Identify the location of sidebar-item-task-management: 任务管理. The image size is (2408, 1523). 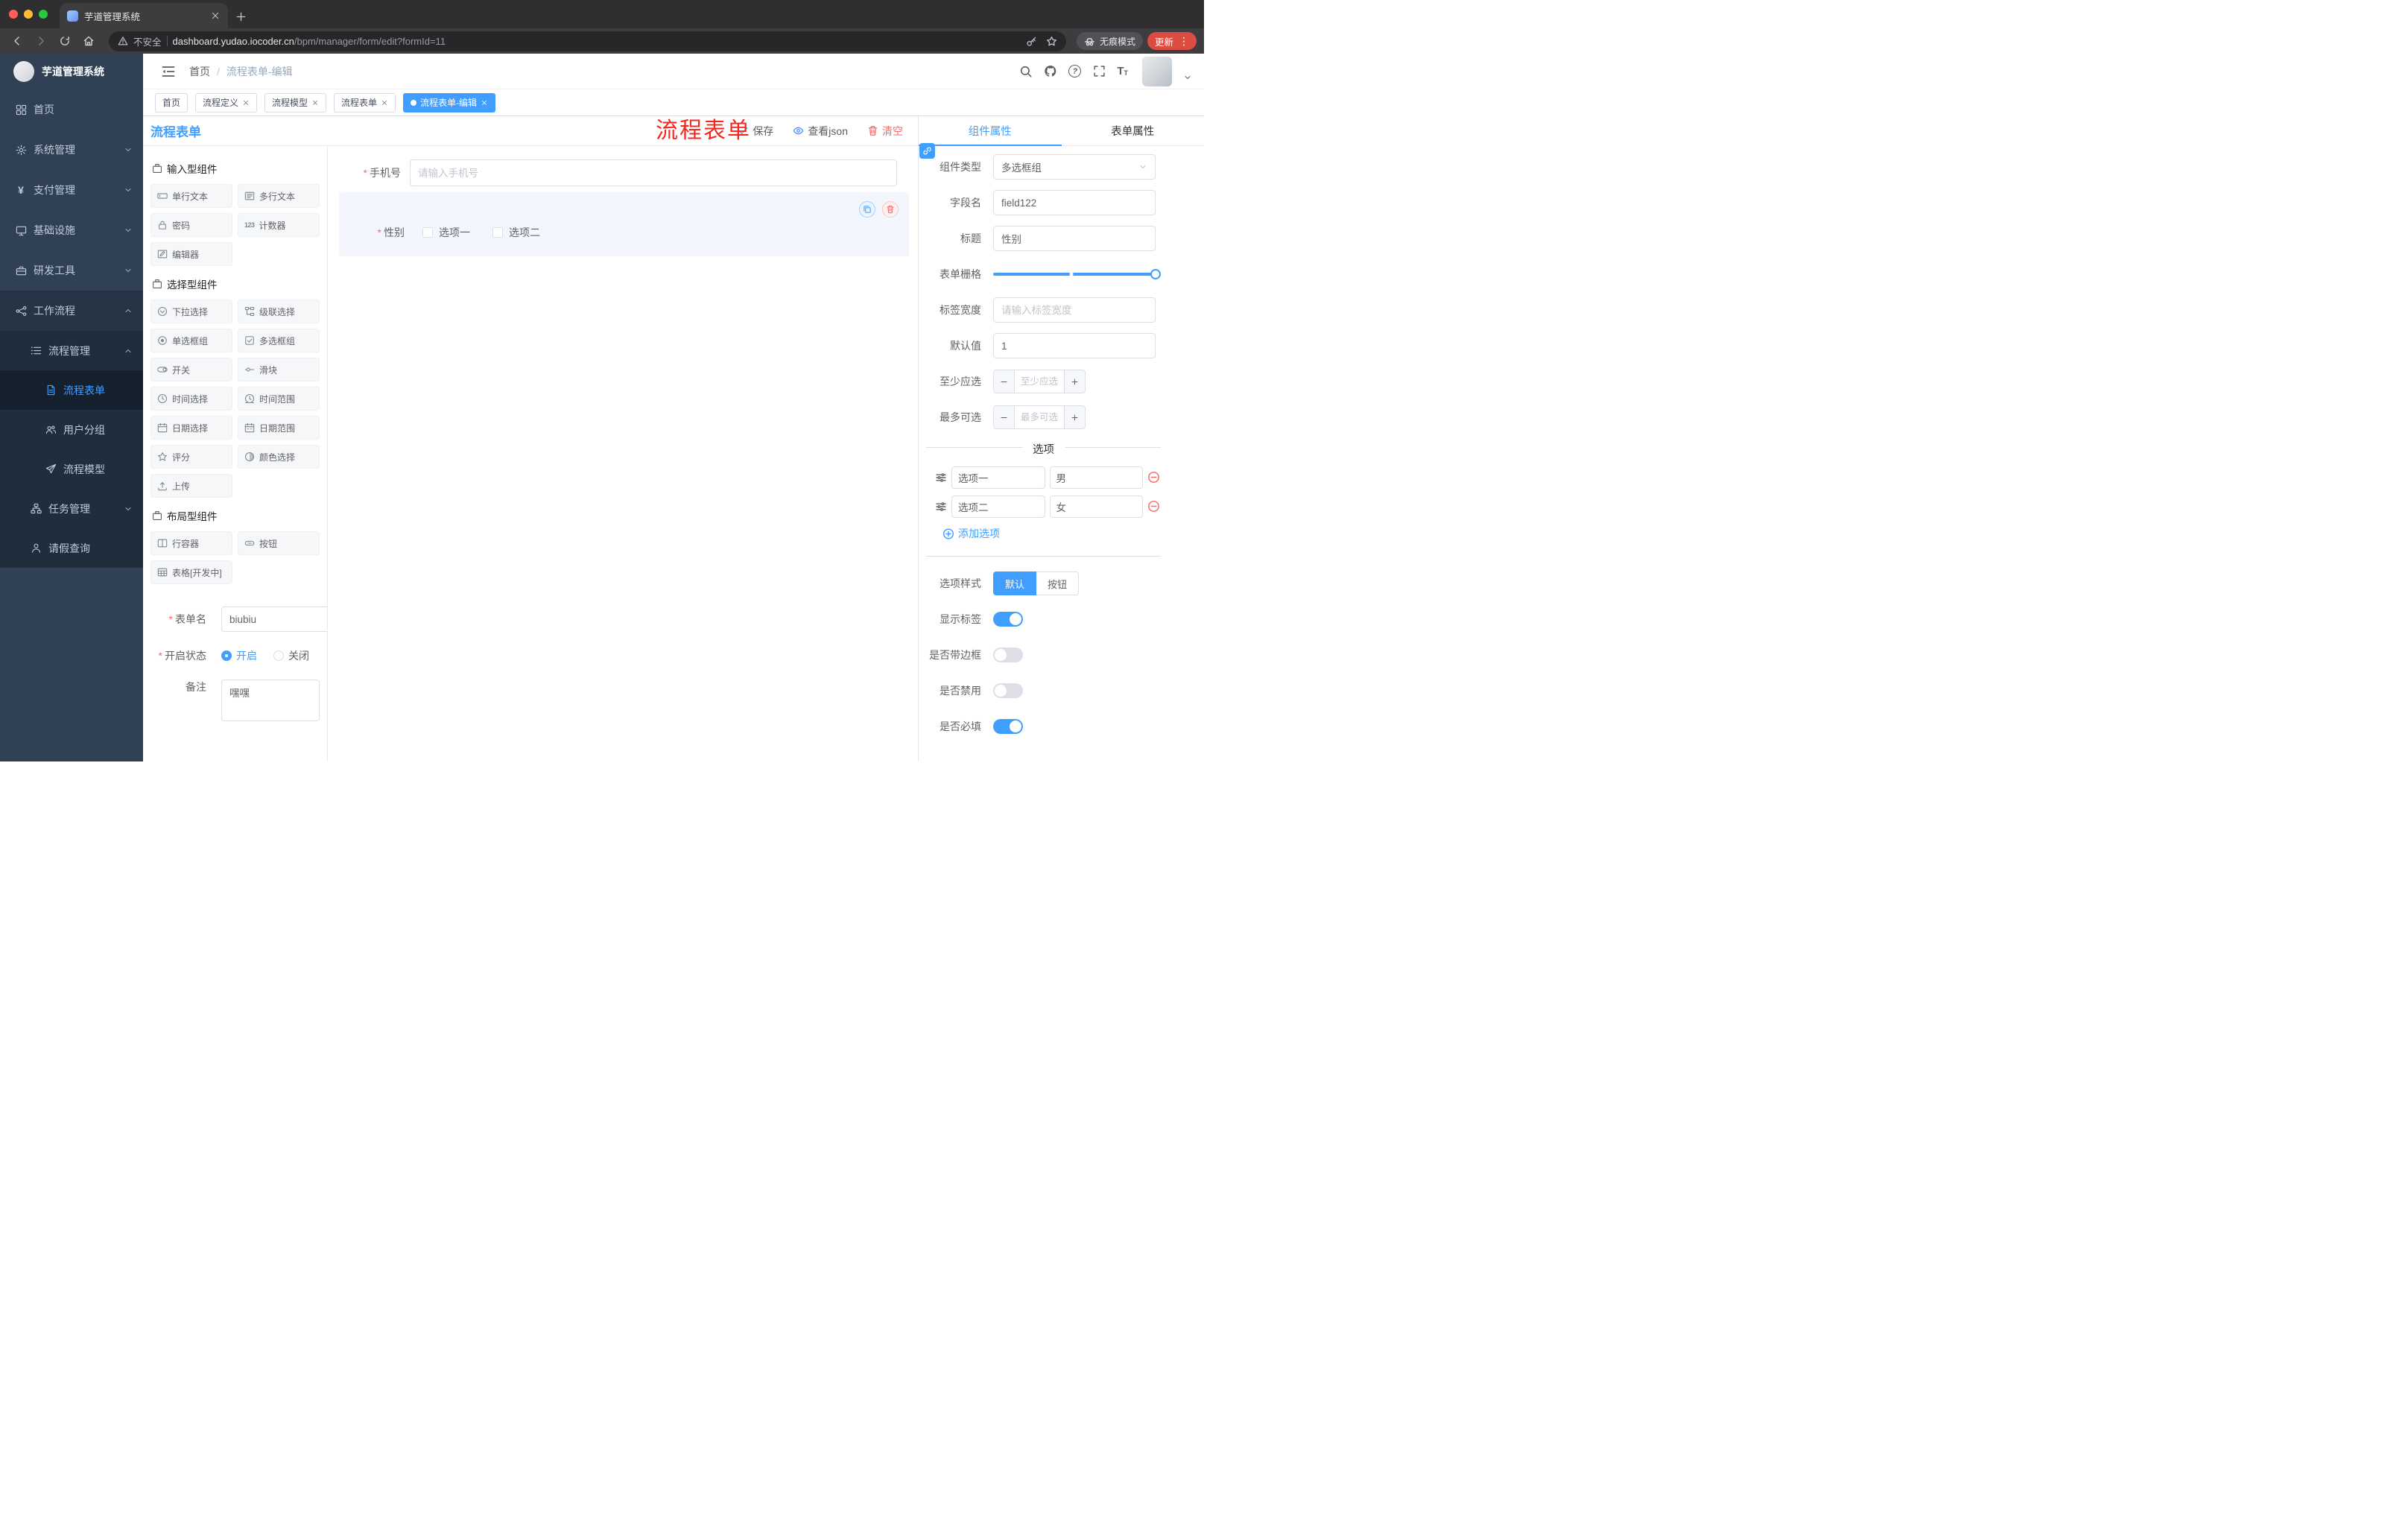
(71, 509).